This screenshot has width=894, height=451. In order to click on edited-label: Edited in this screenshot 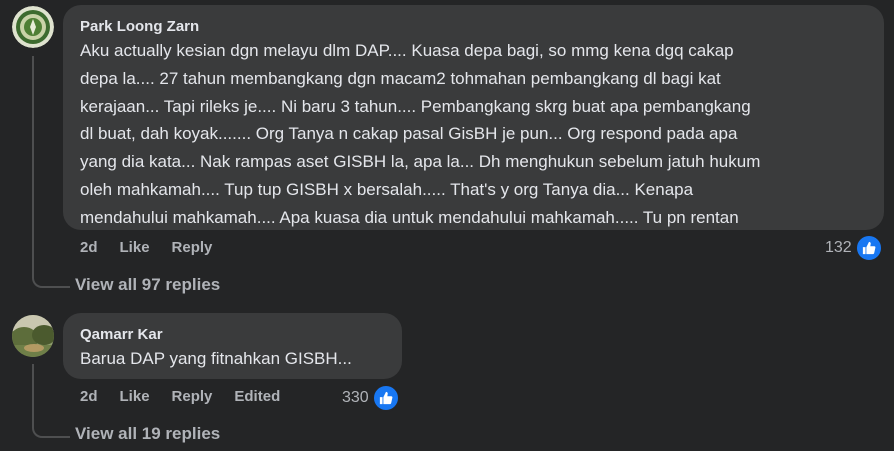, I will do `click(257, 396)`.